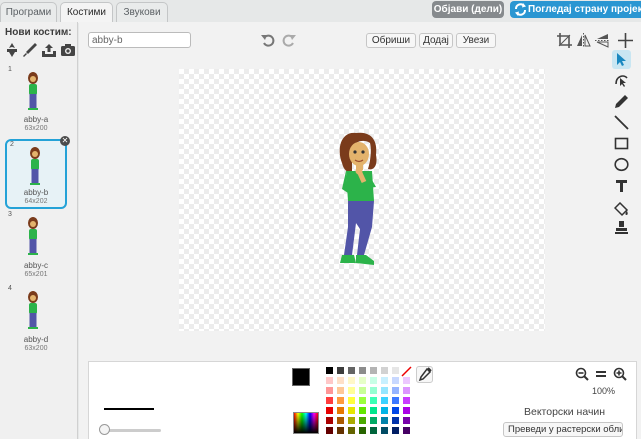  What do you see at coordinates (36, 101) in the screenshot?
I see `costume-item: 1 abby-a 63x200` at bounding box center [36, 101].